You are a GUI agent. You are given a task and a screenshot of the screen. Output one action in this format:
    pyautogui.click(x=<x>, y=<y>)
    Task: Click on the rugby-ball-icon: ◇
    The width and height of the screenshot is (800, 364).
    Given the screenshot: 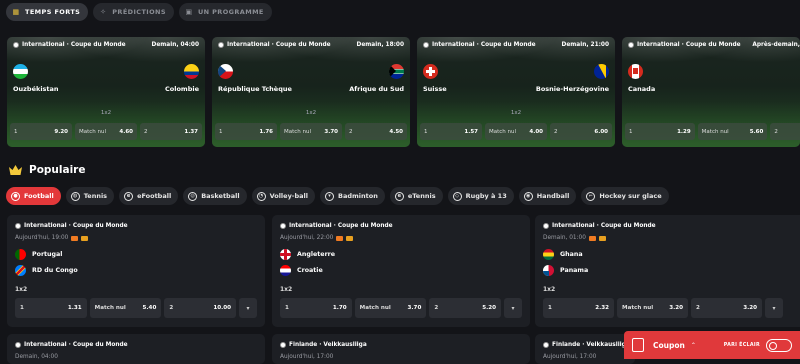 What is the action you would take?
    pyautogui.click(x=457, y=196)
    